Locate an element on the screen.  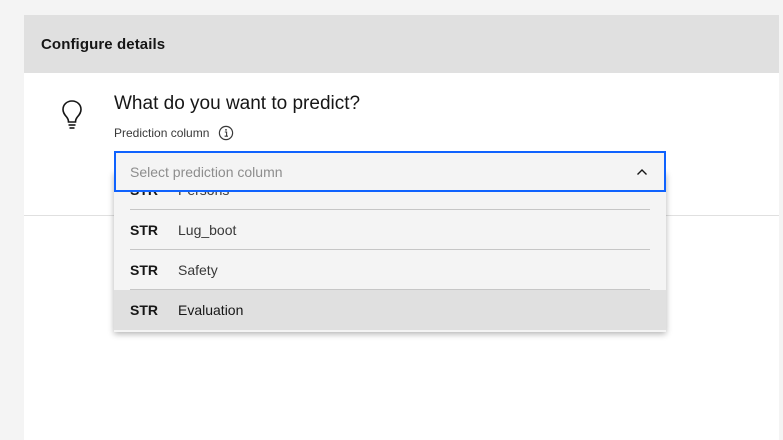
lightbulb-icon is located at coordinates (72, 114).